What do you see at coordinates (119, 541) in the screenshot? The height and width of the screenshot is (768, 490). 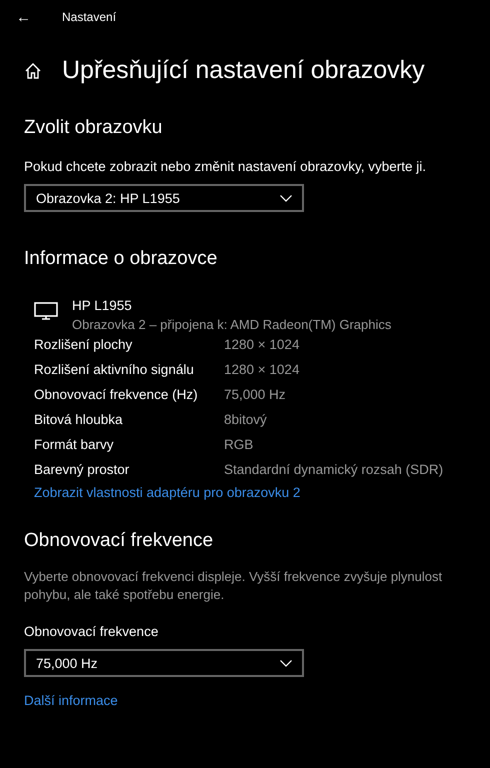 I see `section-heading: Obnovovací frekvence` at bounding box center [119, 541].